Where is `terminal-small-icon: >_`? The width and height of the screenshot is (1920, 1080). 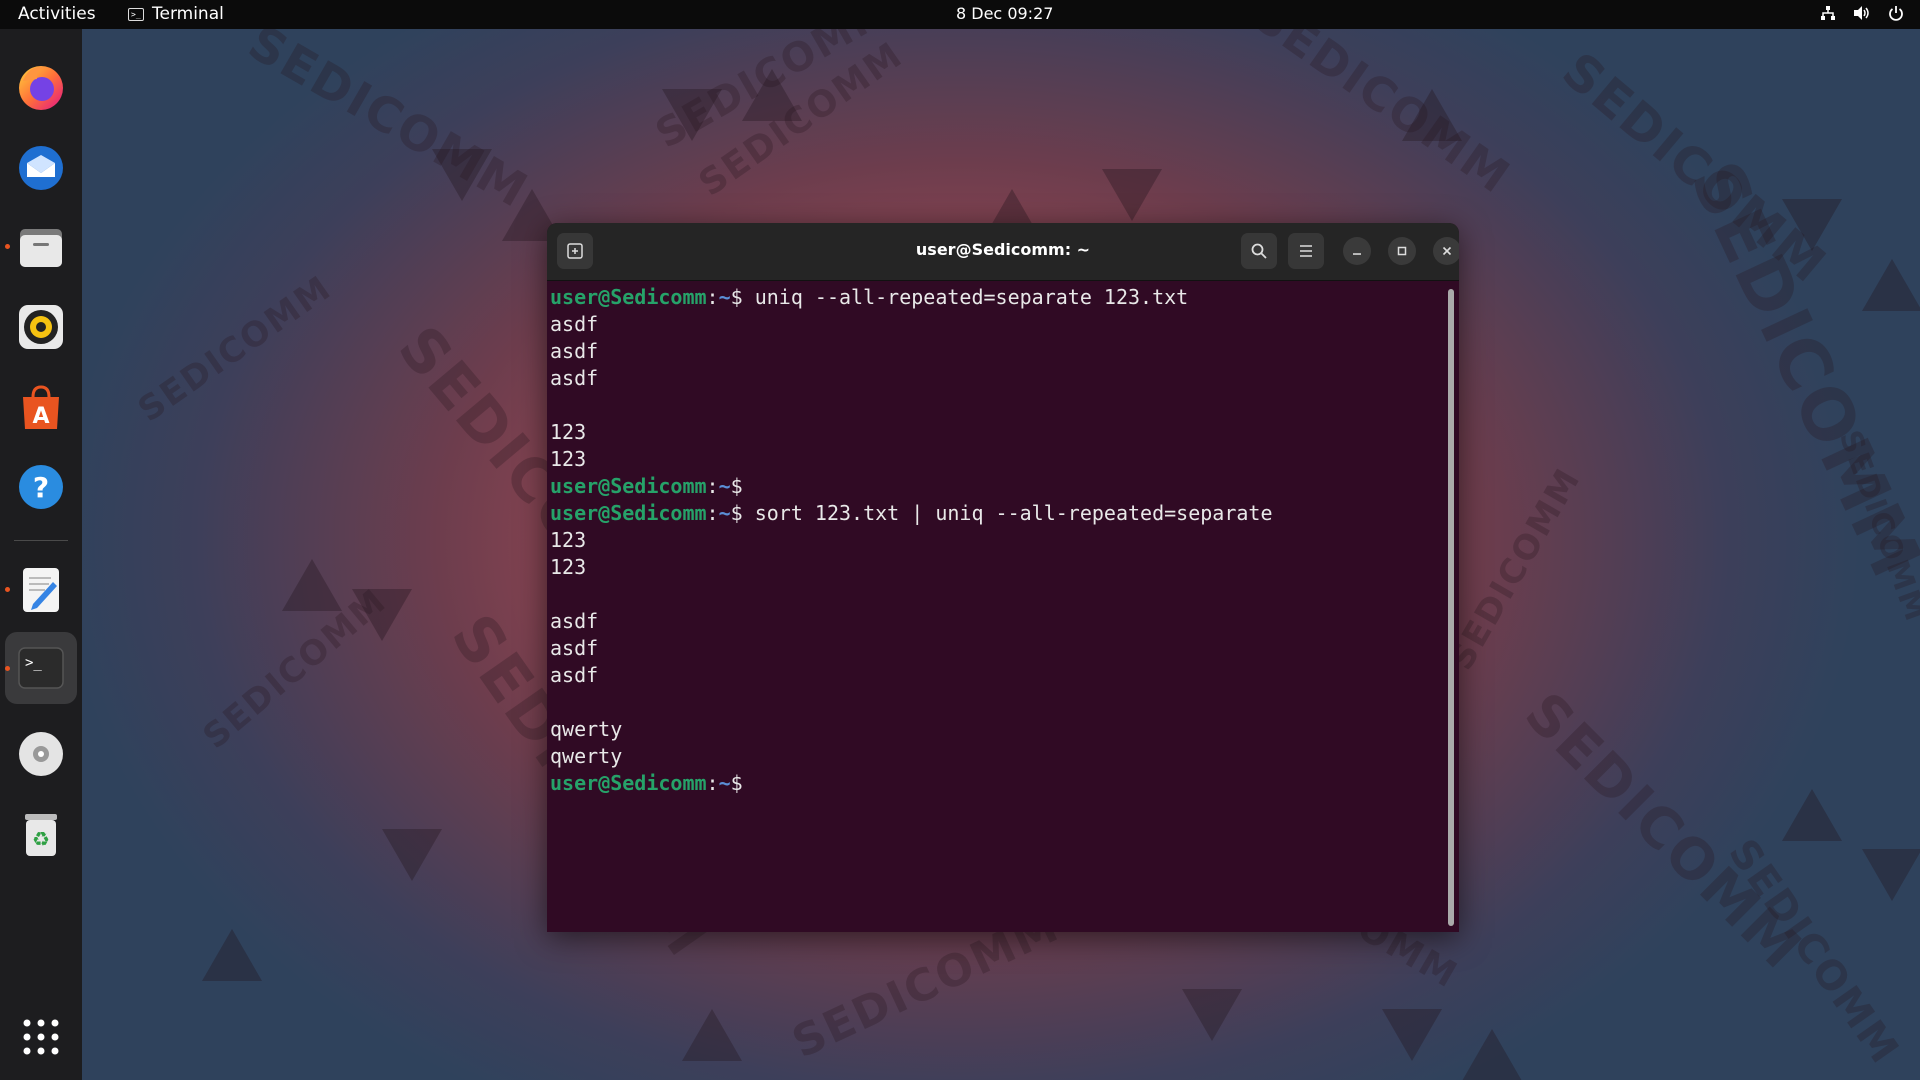
terminal-small-icon: >_ is located at coordinates (136, 14).